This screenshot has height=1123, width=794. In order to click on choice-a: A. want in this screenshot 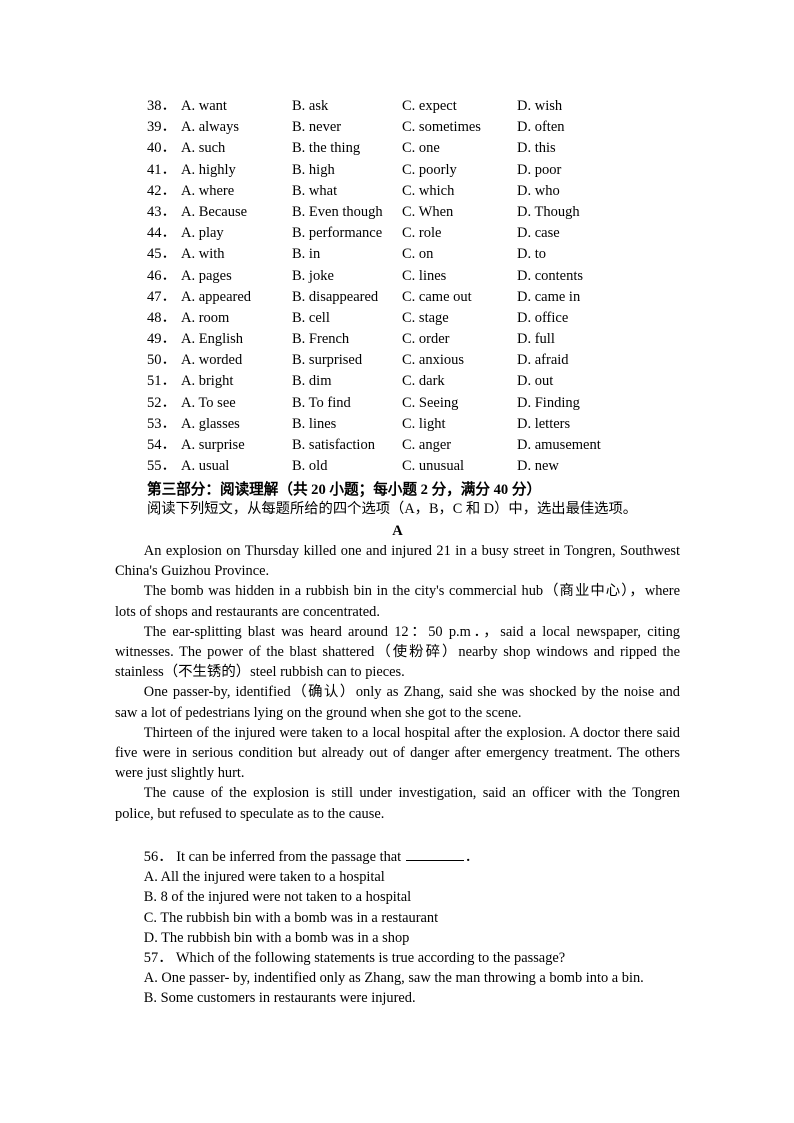, I will do `click(236, 106)`.